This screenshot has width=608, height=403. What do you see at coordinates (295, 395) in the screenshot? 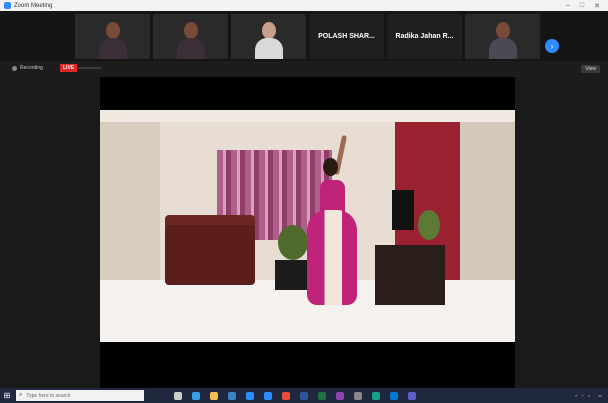
I see `taskbar-pinned-apps` at bounding box center [295, 395].